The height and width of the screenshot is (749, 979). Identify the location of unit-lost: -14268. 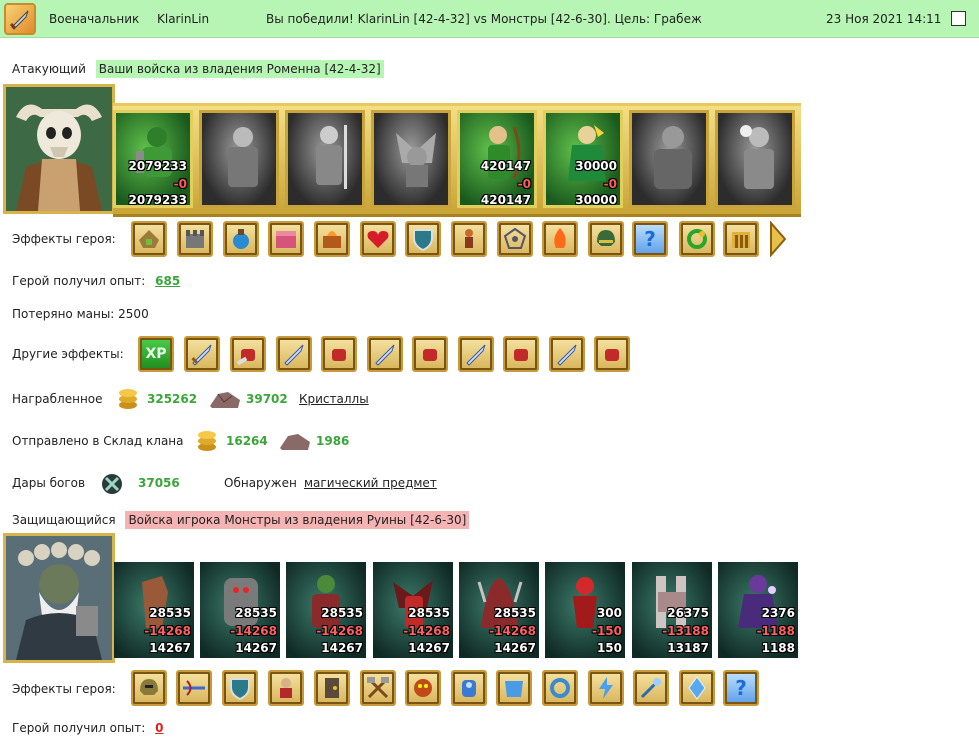
(253, 631).